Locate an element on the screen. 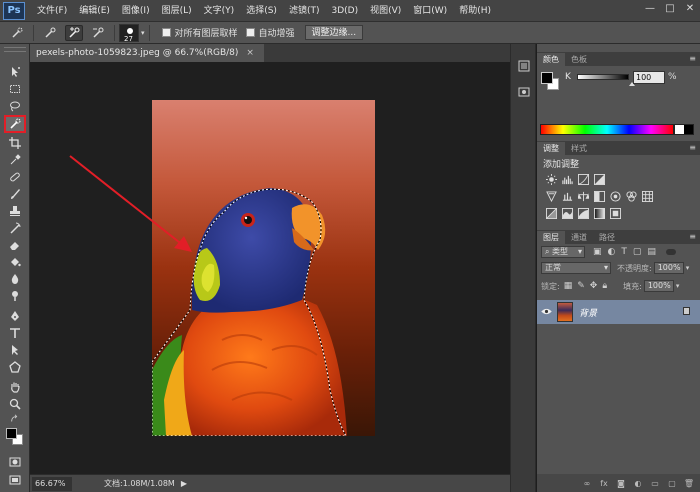  selective-color-icon is located at coordinates (615, 213).